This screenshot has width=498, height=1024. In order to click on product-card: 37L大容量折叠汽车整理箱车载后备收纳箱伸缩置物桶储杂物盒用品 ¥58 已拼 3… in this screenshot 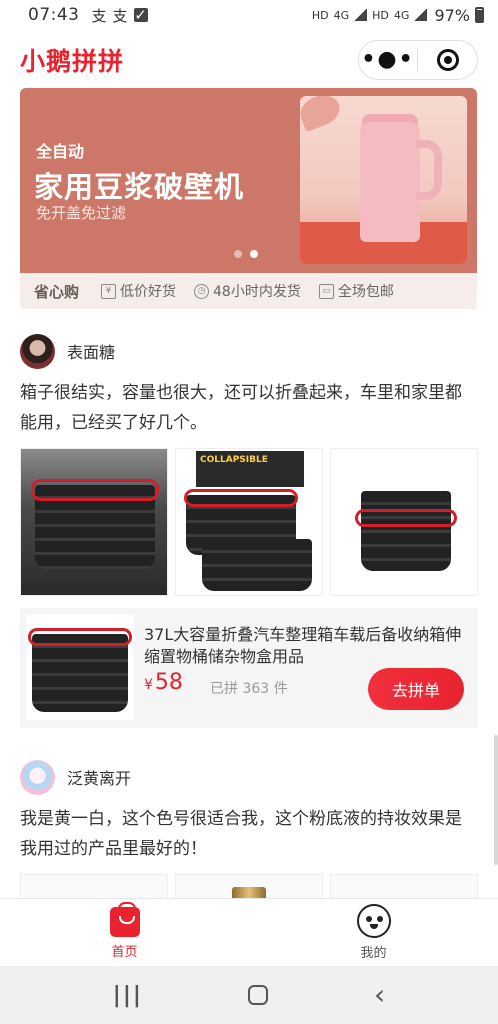, I will do `click(249, 668)`.